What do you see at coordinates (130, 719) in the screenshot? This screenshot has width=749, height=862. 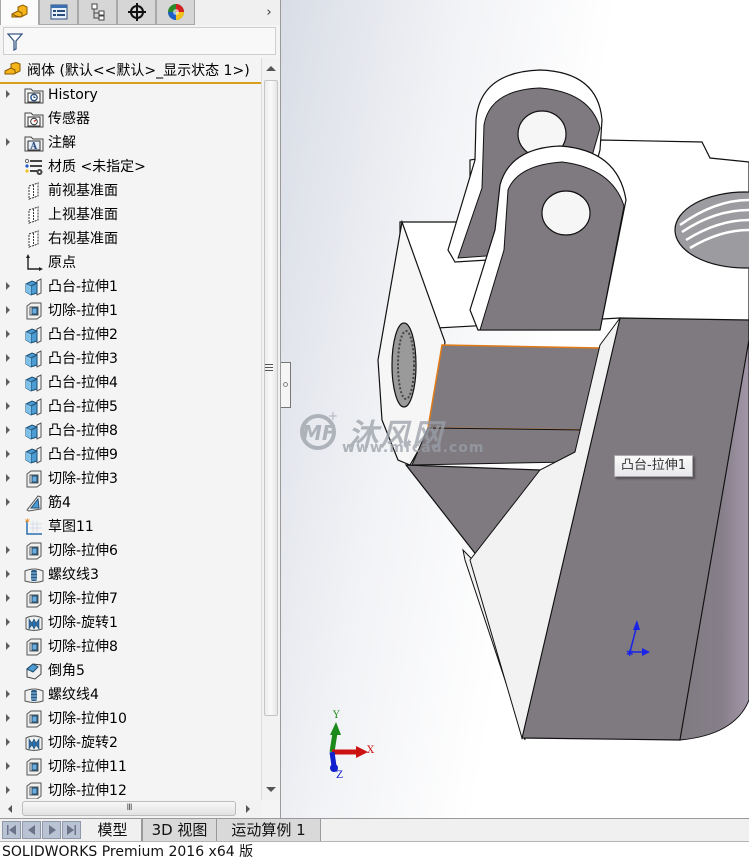 I see `tree-item: 切除-拉伸10` at bounding box center [130, 719].